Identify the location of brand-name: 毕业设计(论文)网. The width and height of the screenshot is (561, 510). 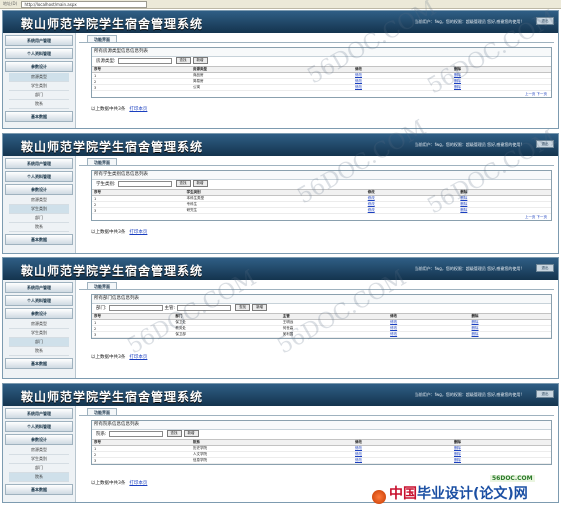
(472, 494).